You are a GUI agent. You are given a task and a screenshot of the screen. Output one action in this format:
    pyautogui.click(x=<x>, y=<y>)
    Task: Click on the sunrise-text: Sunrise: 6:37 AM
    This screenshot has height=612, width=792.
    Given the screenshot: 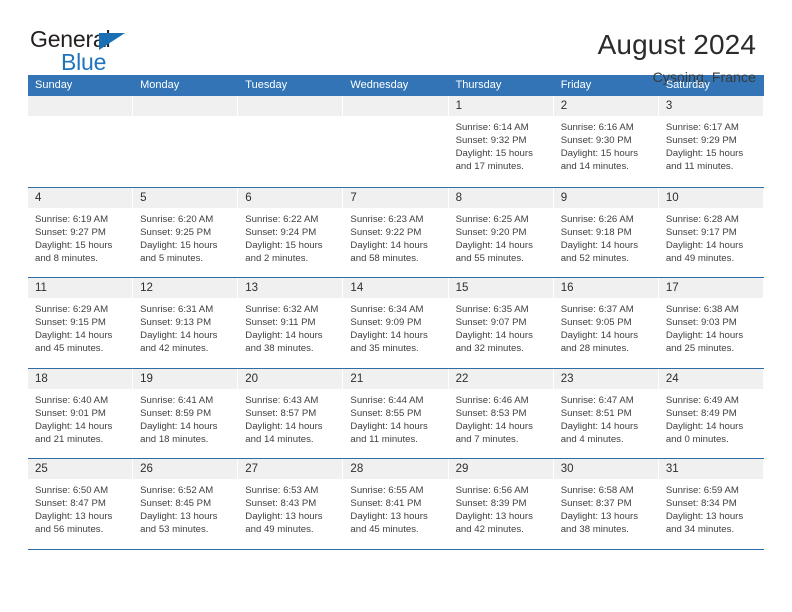 What is the action you would take?
    pyautogui.click(x=597, y=309)
    